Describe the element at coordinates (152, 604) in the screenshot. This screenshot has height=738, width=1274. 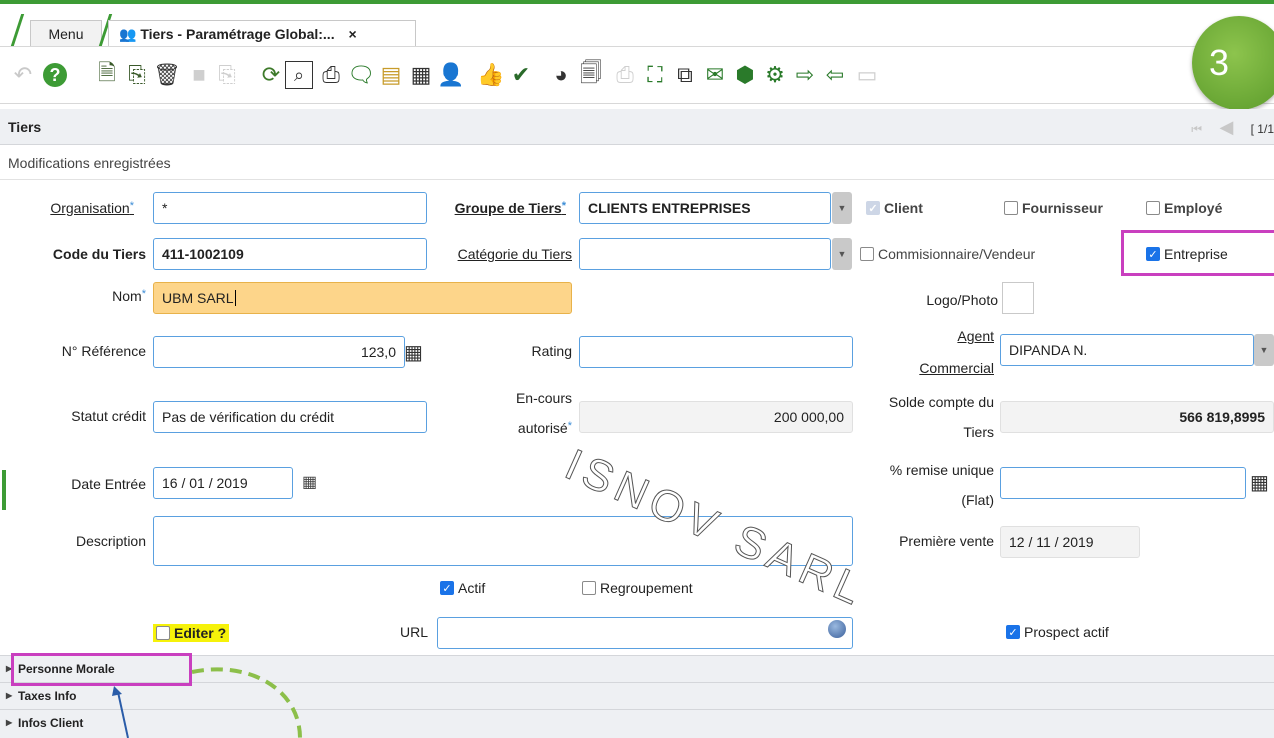
I see `annotation-arrows` at that location.